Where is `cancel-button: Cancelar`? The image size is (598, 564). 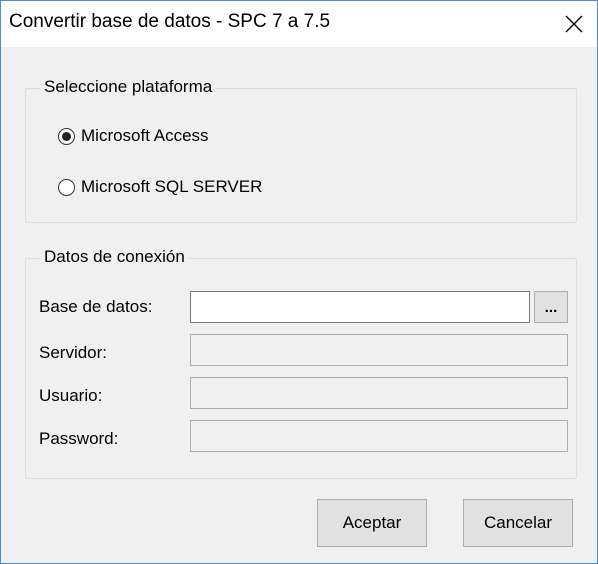 cancel-button: Cancelar is located at coordinates (518, 523).